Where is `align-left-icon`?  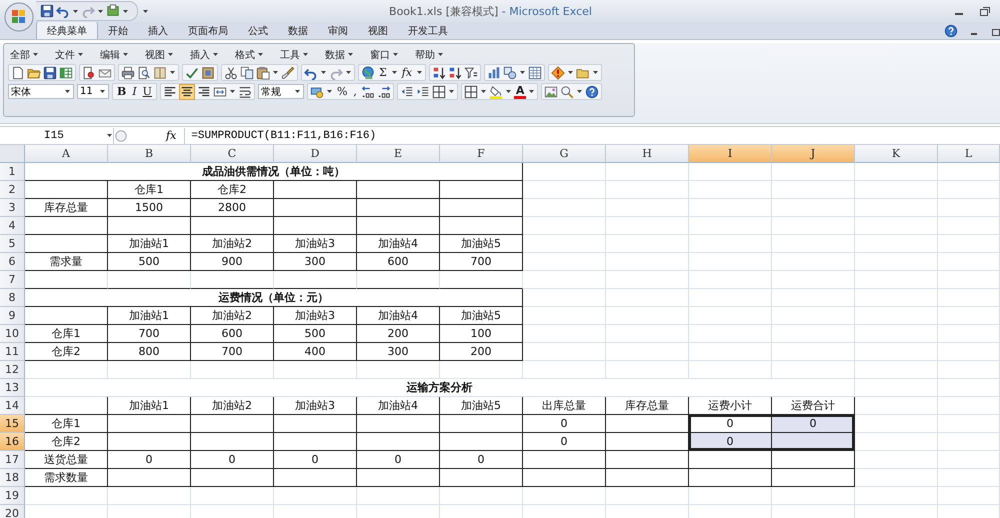
align-left-icon is located at coordinates (169, 91).